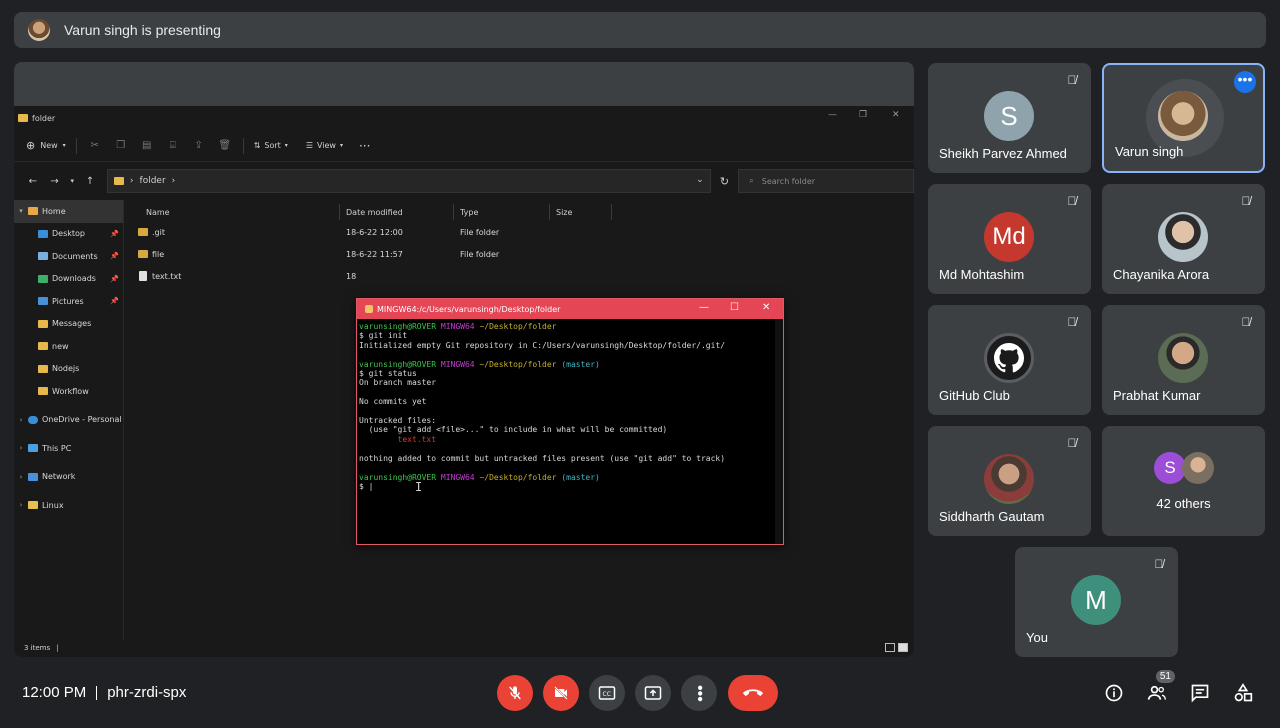 The image size is (1280, 728). What do you see at coordinates (309, 145) in the screenshot?
I see `view-icon: ☰` at bounding box center [309, 145].